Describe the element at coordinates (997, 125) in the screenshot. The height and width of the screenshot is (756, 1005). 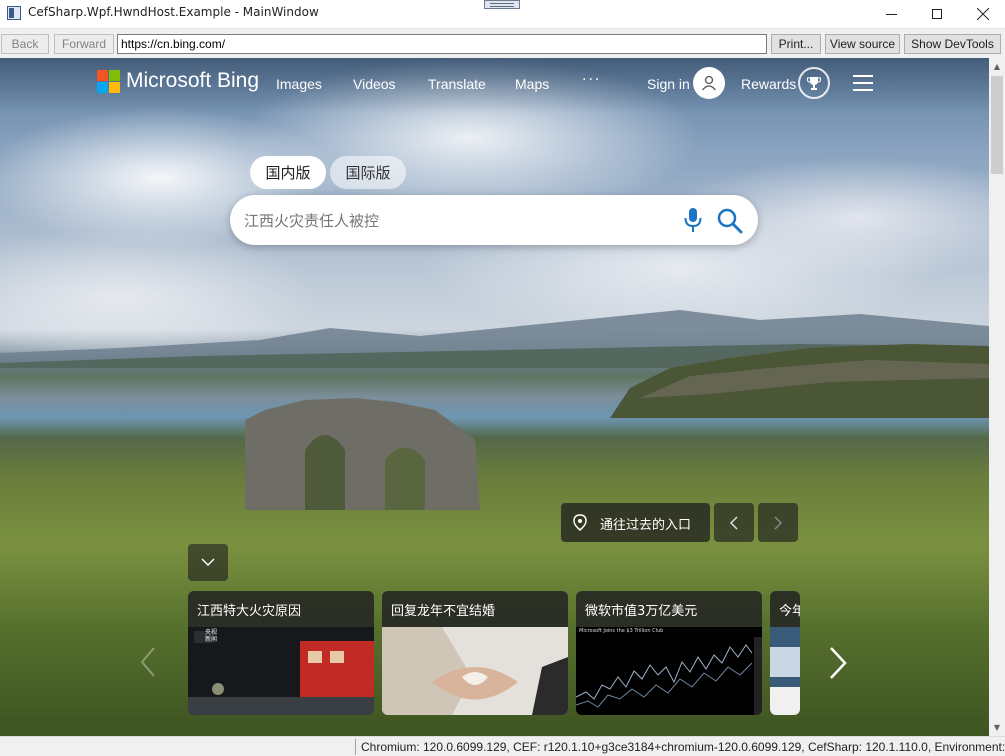
I see `scrollbar-thumb` at that location.